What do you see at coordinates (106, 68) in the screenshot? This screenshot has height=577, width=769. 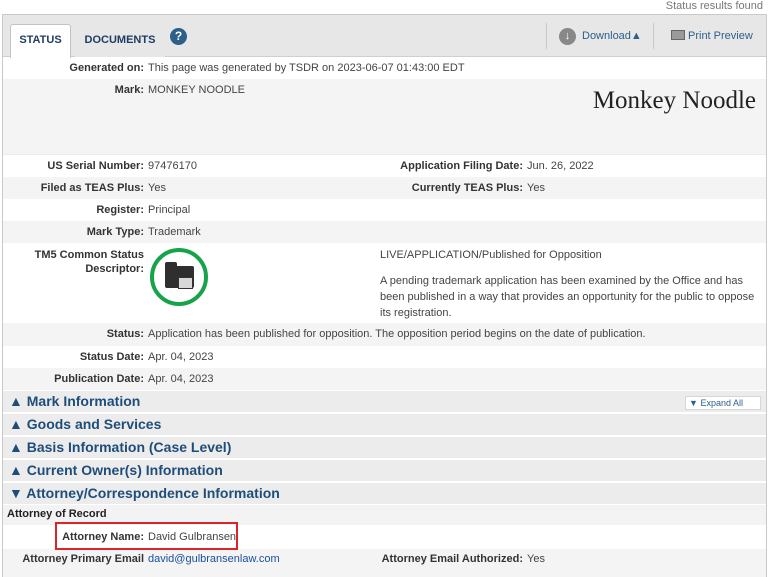 I see `generated-on-label: Generated on:` at bounding box center [106, 68].